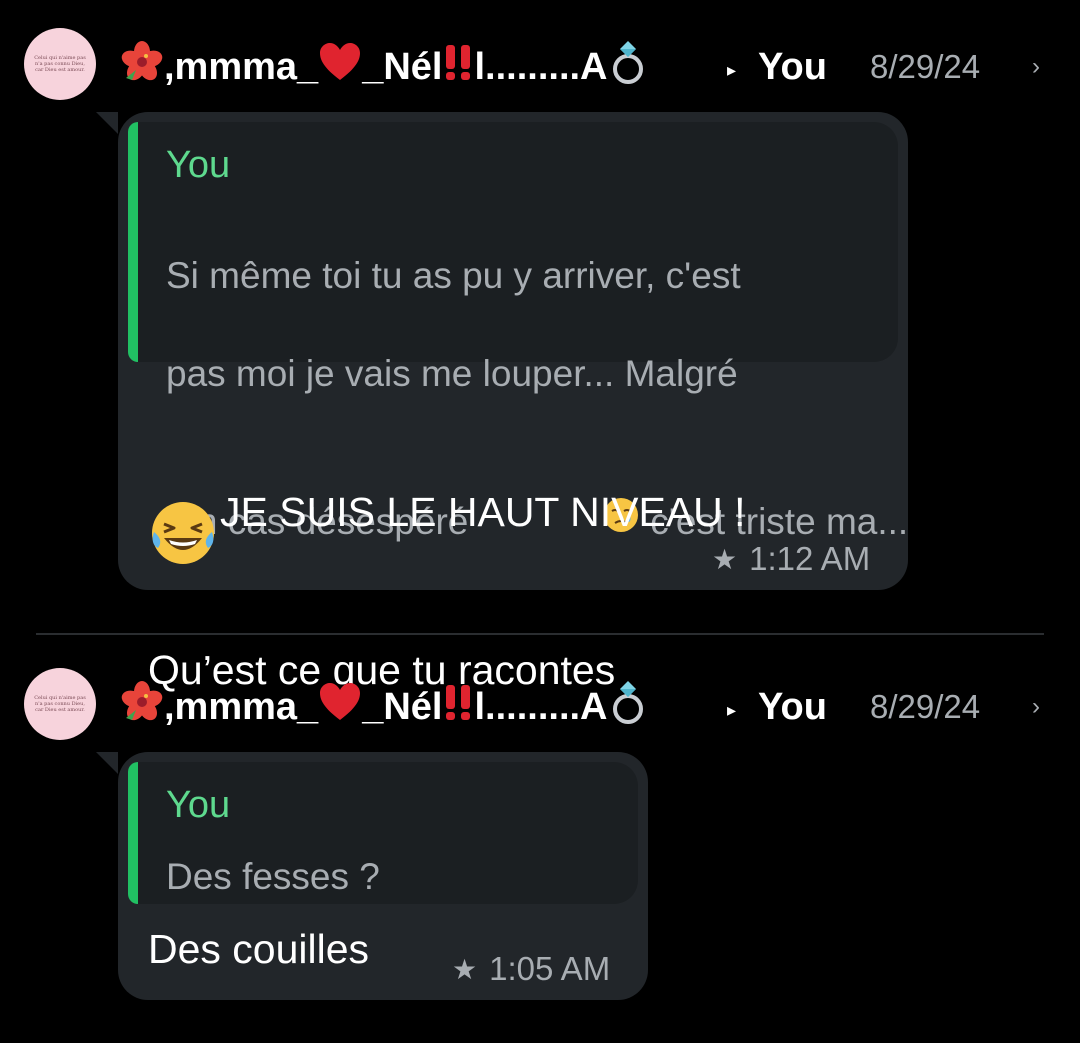  I want to click on message-meta: ★ 1:05 AM, so click(531, 969).